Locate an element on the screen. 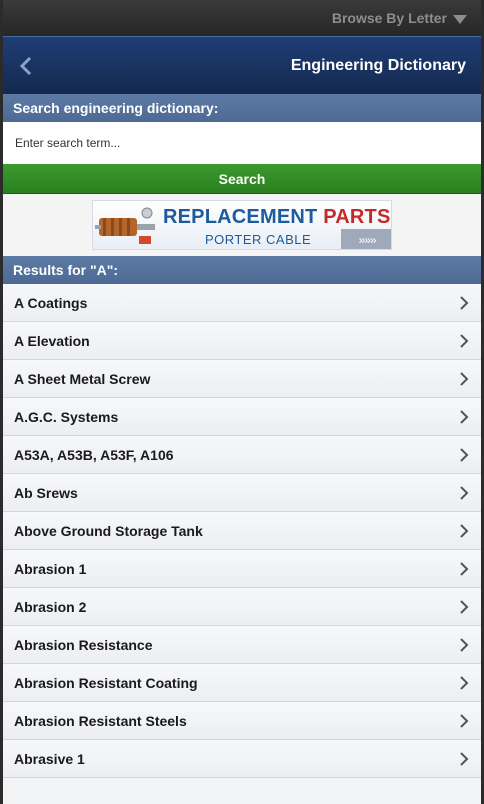 The image size is (484, 804). ad-banner-container: REPLACEMENT PARTS PORTER CABLE »»» is located at coordinates (242, 225).